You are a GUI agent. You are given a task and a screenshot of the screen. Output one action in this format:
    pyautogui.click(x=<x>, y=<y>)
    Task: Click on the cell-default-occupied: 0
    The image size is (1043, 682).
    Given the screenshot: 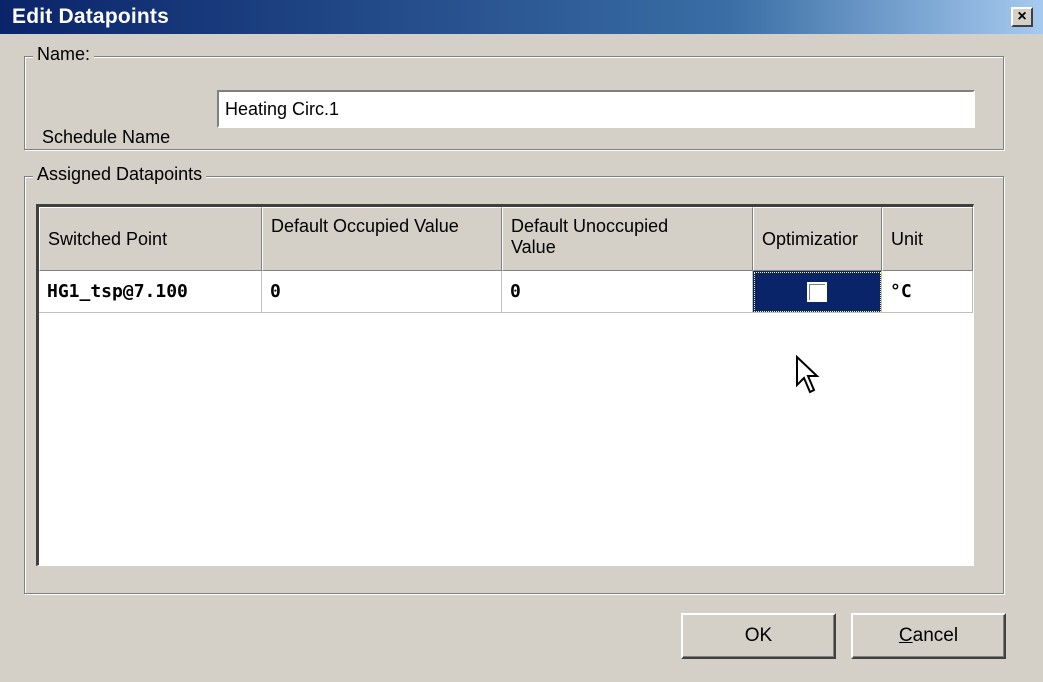 What is the action you would take?
    pyautogui.click(x=382, y=292)
    